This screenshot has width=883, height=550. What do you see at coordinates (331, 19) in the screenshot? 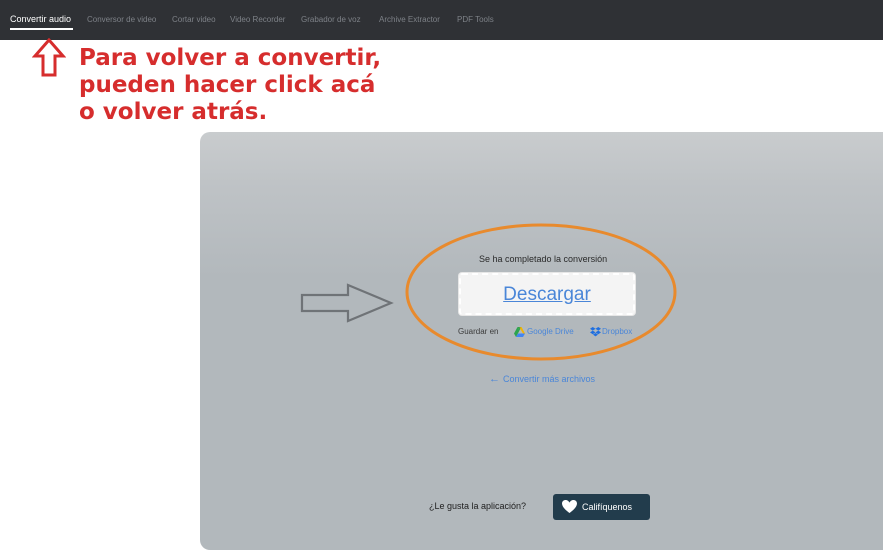
I see `nav-item-grabador-de-voz: Grabador de voz` at bounding box center [331, 19].